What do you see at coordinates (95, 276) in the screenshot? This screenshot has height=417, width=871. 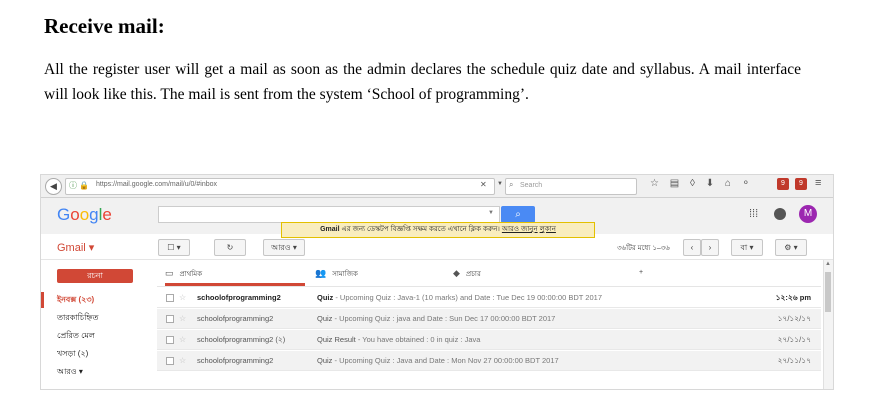 I see `compose-button: রচনা` at bounding box center [95, 276].